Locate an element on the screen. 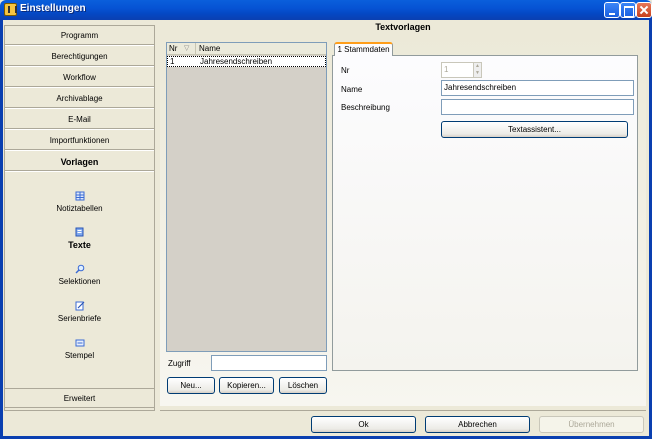 The width and height of the screenshot is (652, 439). ok-button: Ok is located at coordinates (363, 424).